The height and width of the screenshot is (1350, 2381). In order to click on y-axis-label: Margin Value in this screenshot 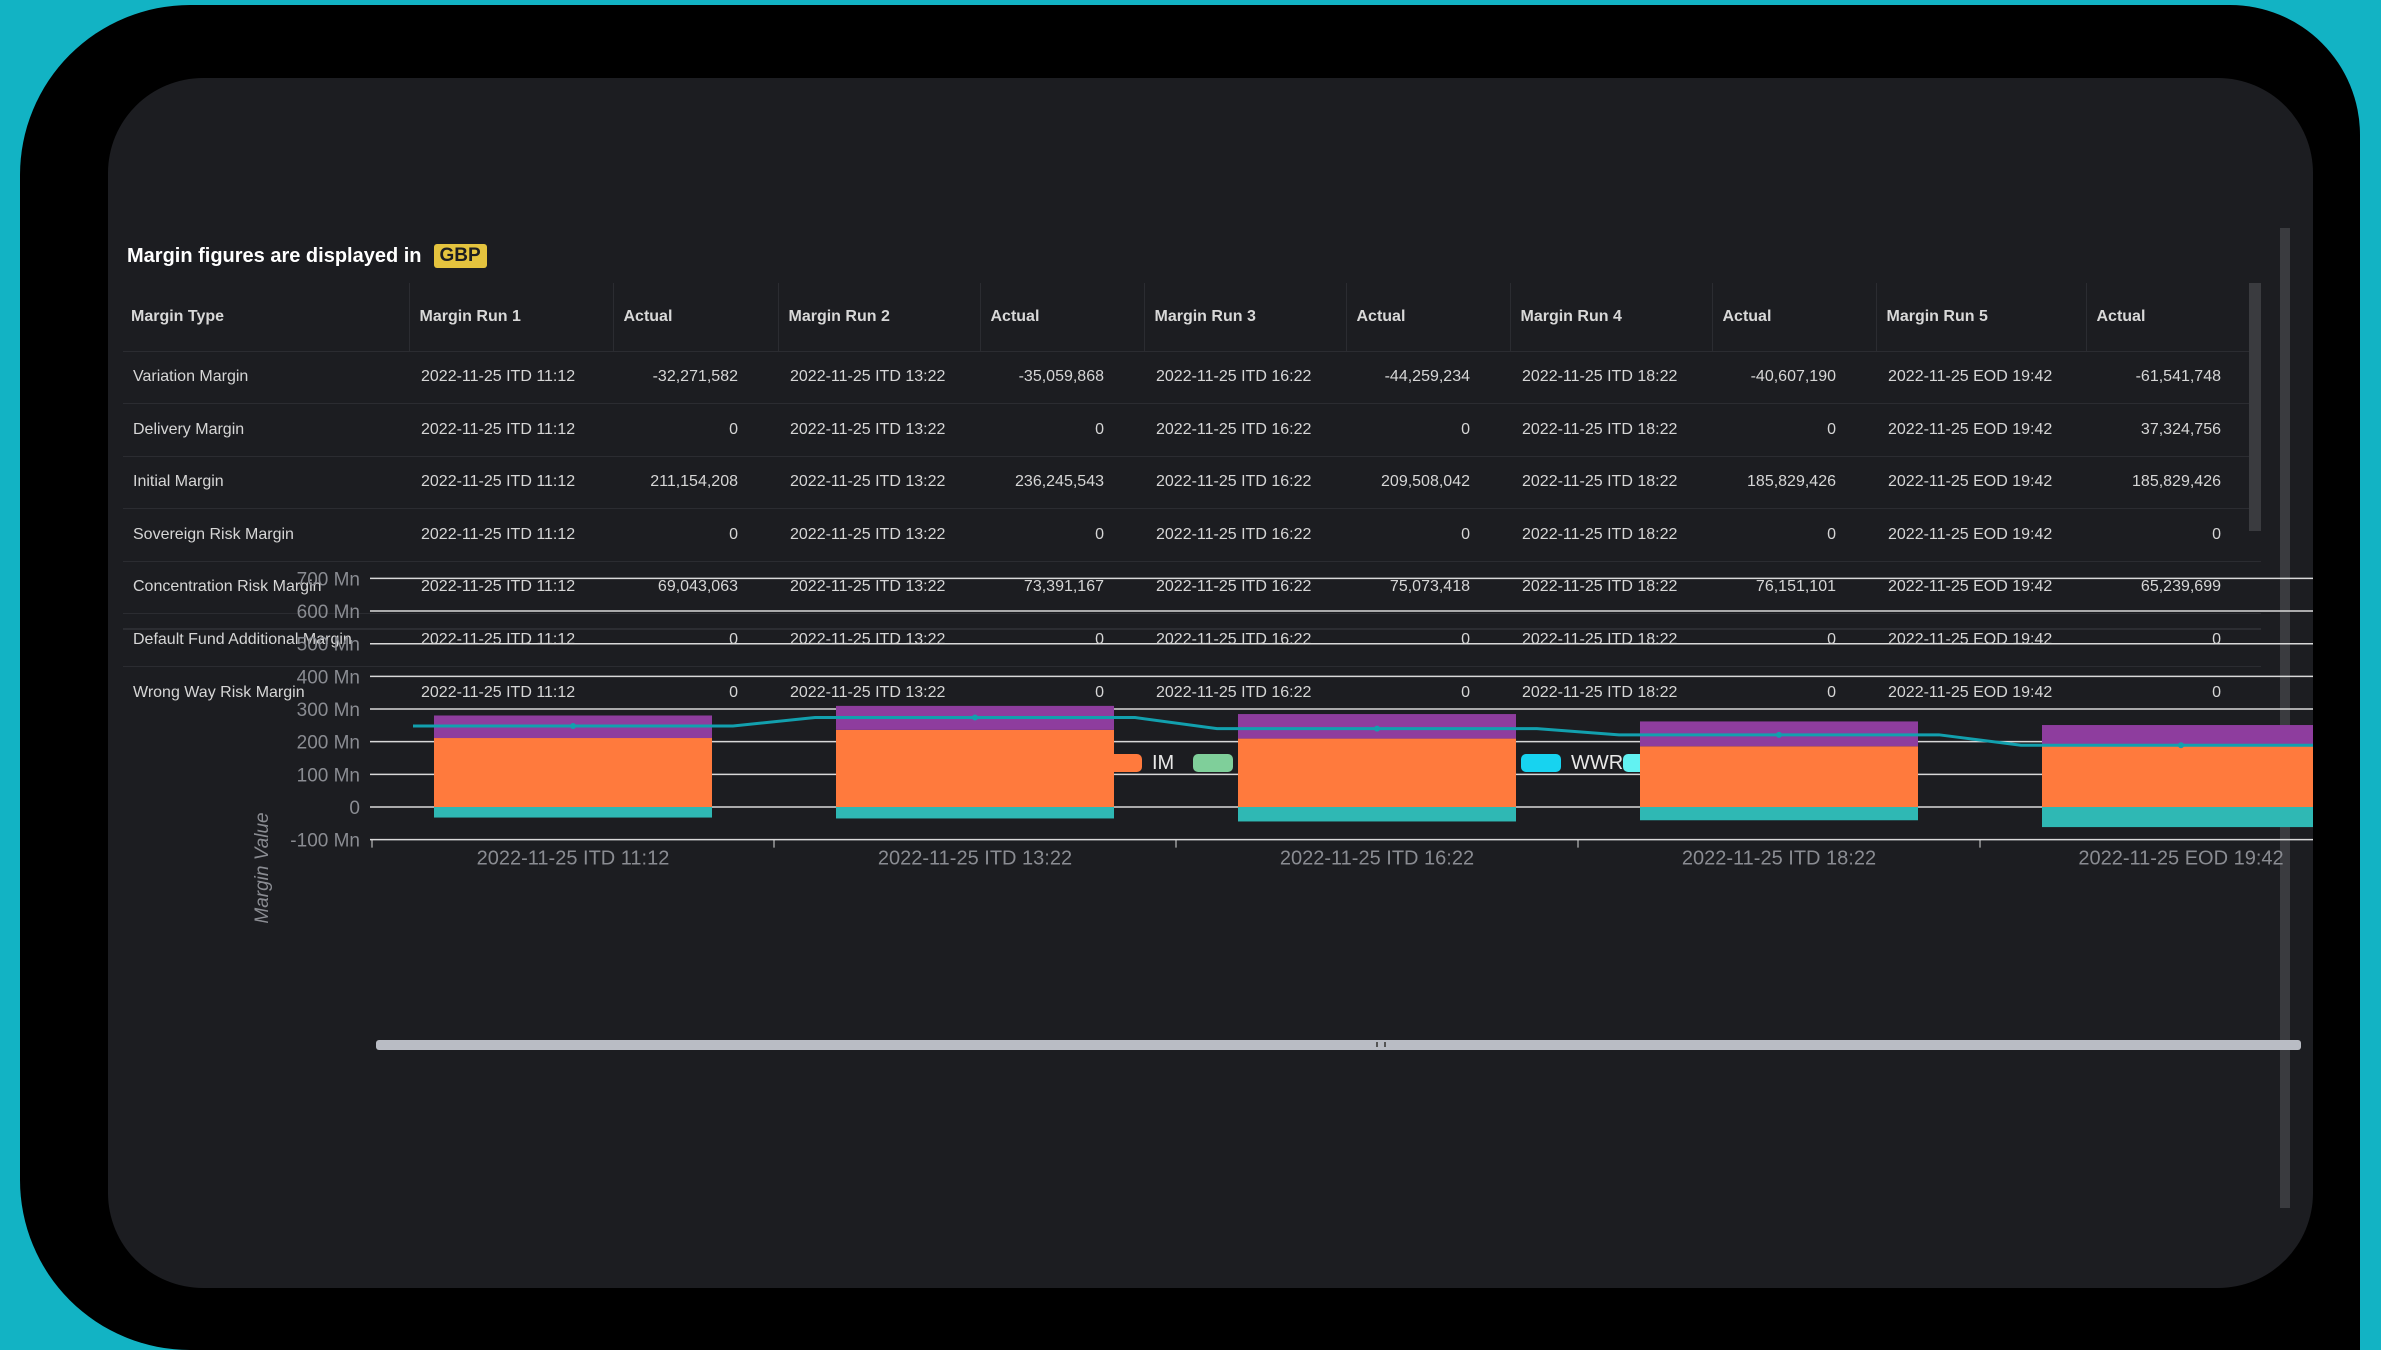, I will do `click(262, 867)`.